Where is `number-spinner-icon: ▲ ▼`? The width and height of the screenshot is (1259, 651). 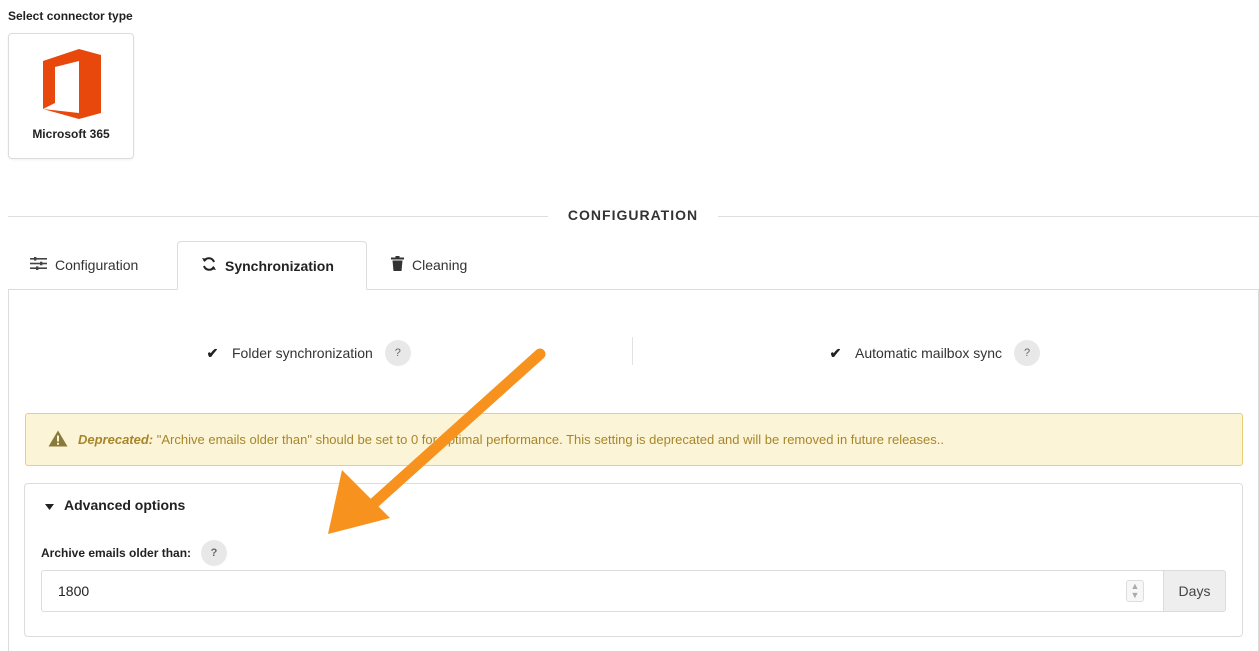 number-spinner-icon: ▲ ▼ is located at coordinates (1135, 591).